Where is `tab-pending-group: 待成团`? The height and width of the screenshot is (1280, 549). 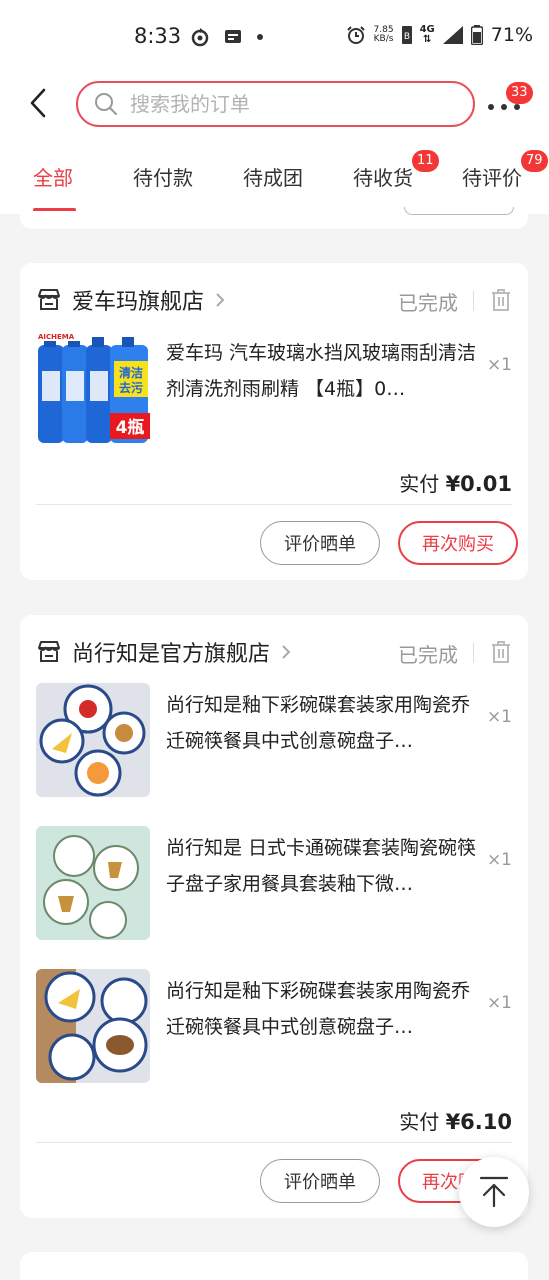
tab-pending-group: 待成团 is located at coordinates (273, 176).